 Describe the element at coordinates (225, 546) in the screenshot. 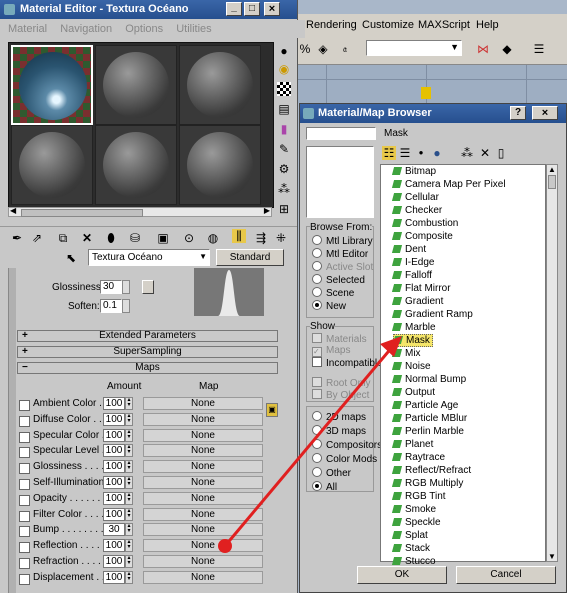

I see `arrow-origin-dot` at that location.